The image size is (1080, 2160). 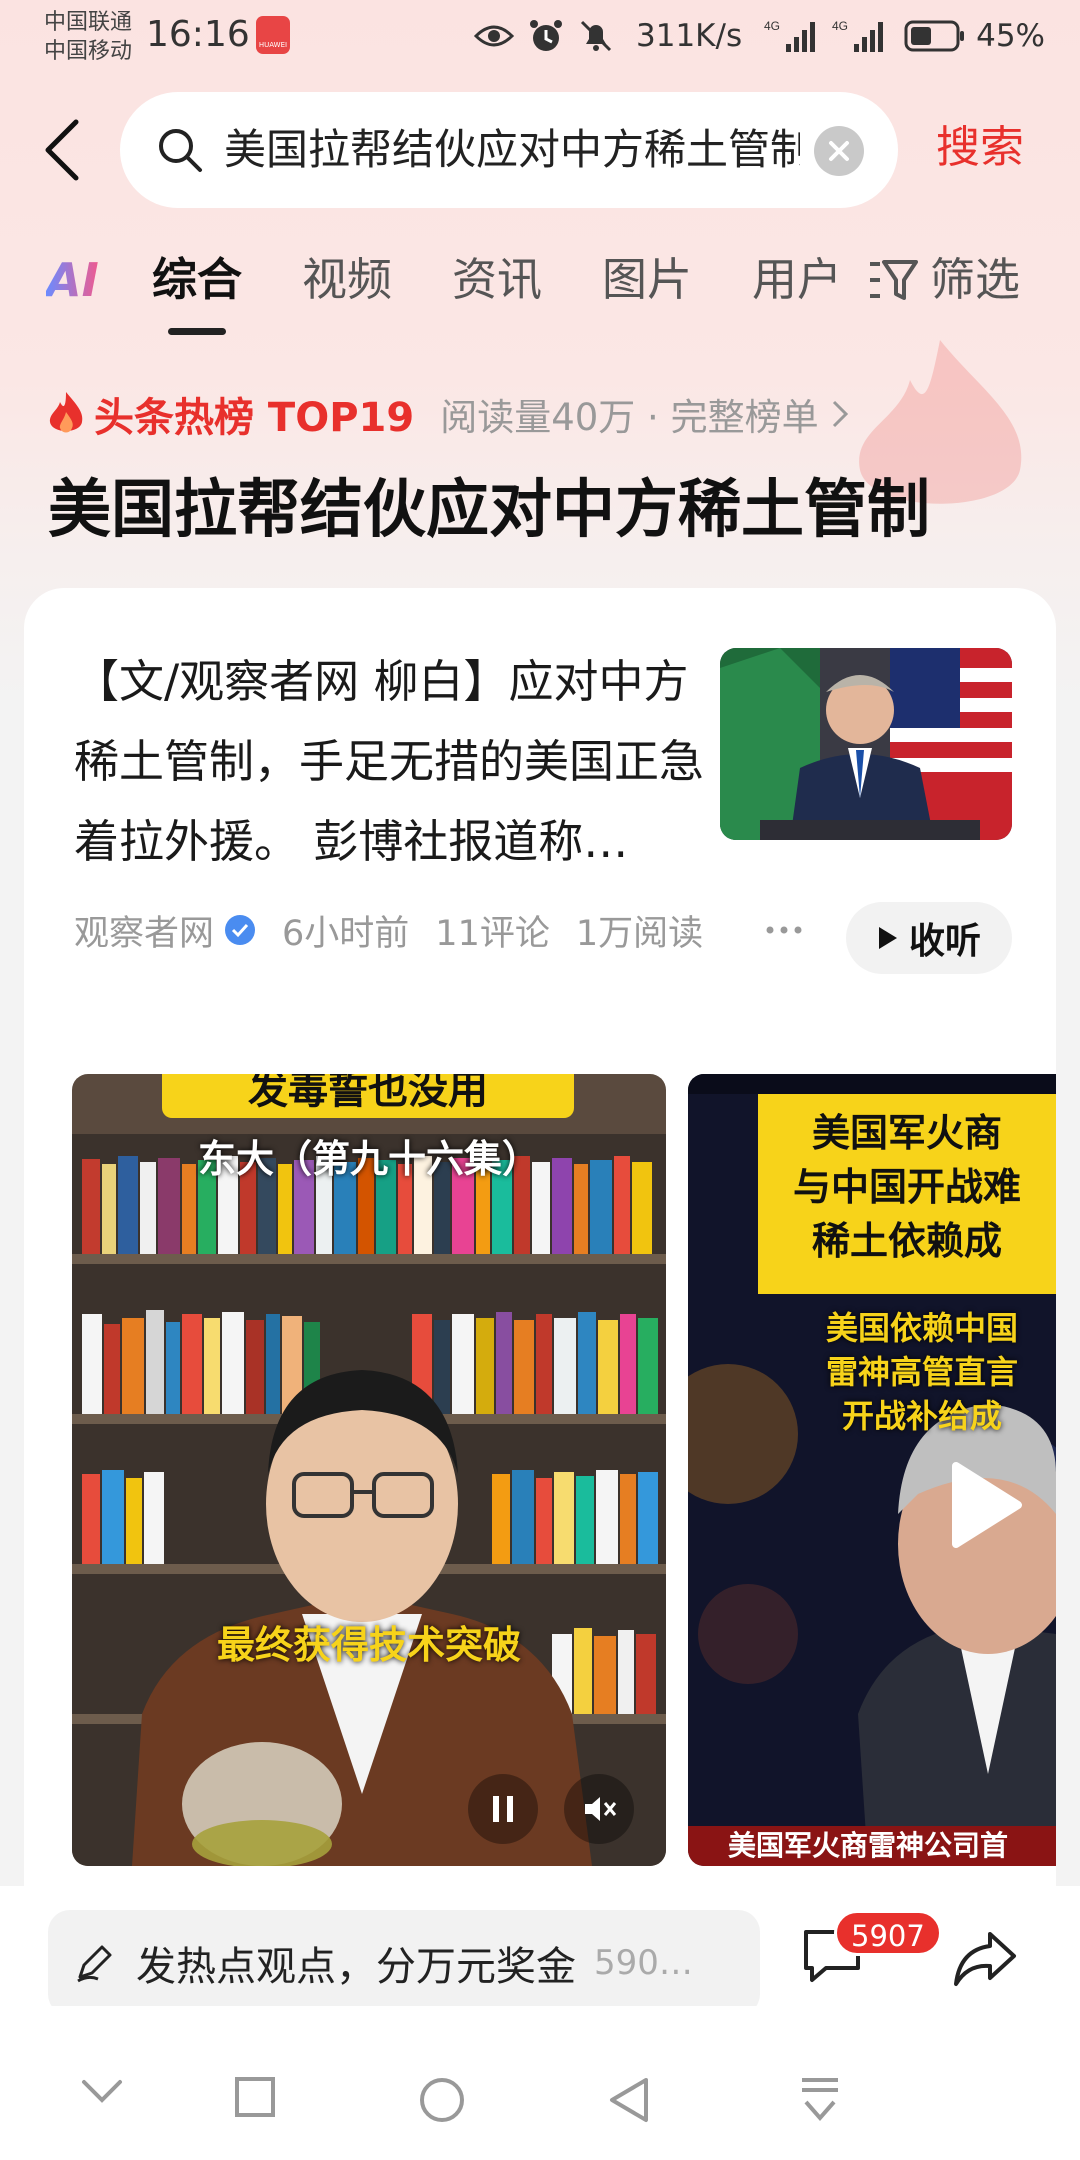 I want to click on carrier-labels: 中国联通 中国移动, so click(x=88, y=37).